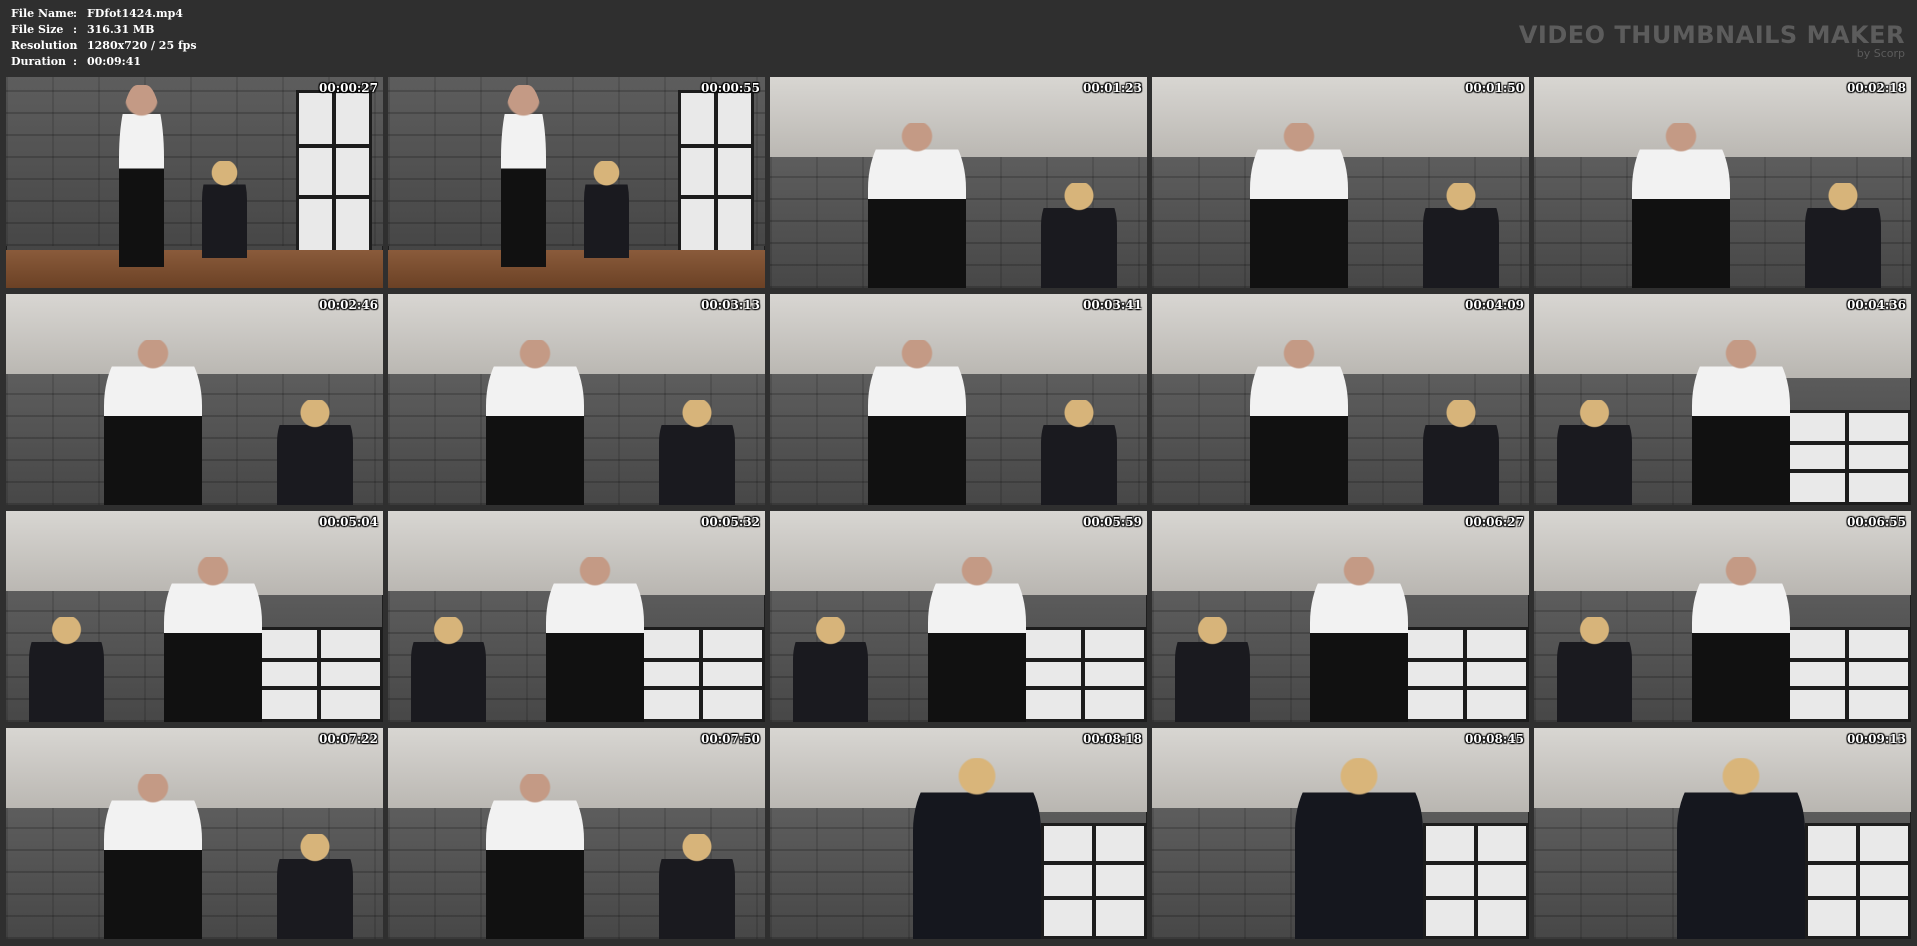 The image size is (1917, 946). What do you see at coordinates (1711, 35) in the screenshot?
I see `brand-title: VIDEO THUMBNAILS MAKER` at bounding box center [1711, 35].